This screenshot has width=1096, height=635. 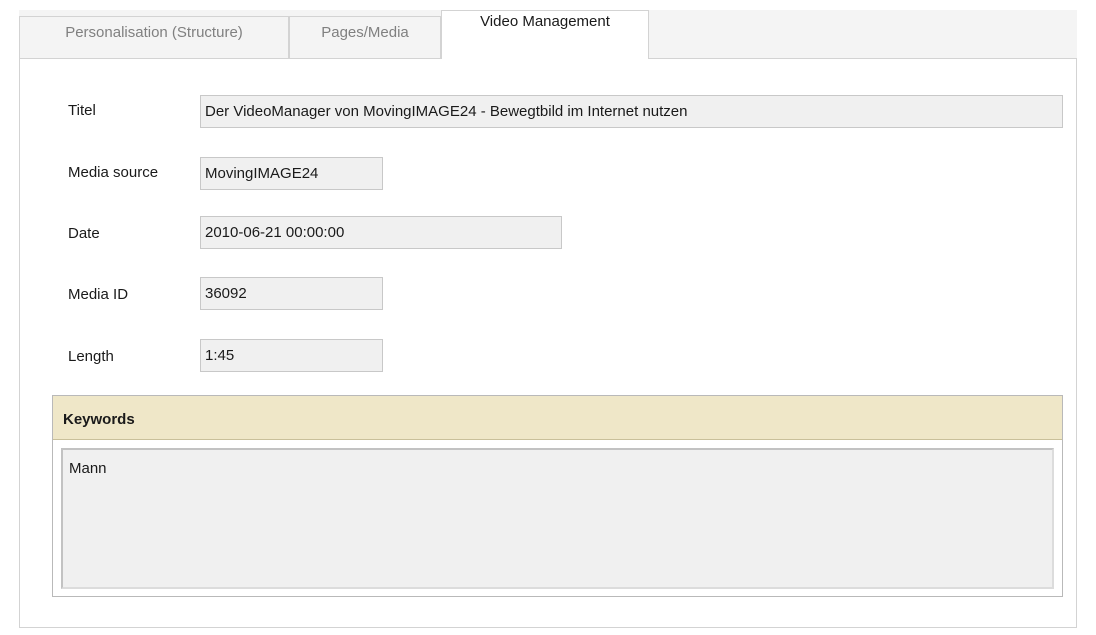 I want to click on tab-personalisation-structure: Personalisation (Structure), so click(x=154, y=37).